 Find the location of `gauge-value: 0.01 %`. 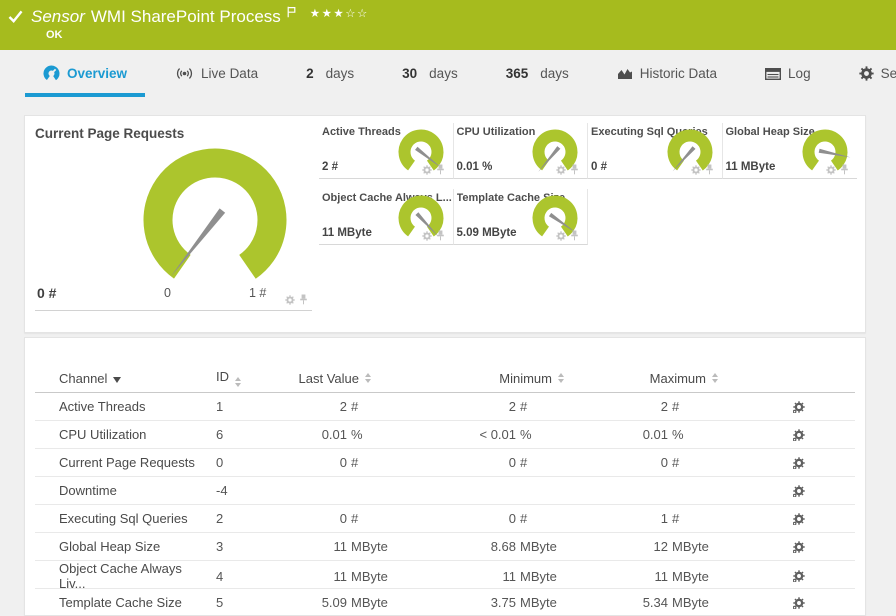

gauge-value: 0.01 % is located at coordinates (474, 167).